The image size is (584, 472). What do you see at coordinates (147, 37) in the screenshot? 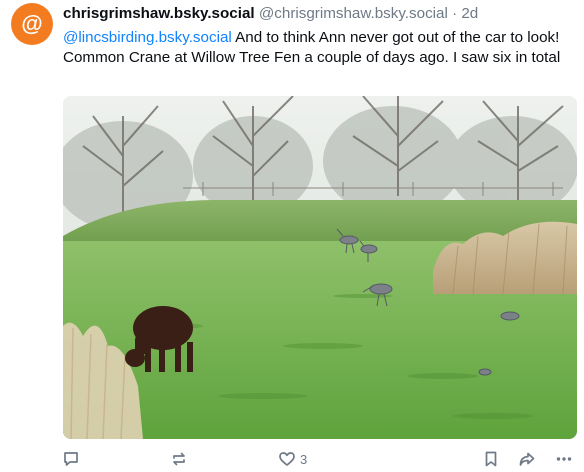
I see `mention-link: @lincsbirding.bsky.social` at bounding box center [147, 37].